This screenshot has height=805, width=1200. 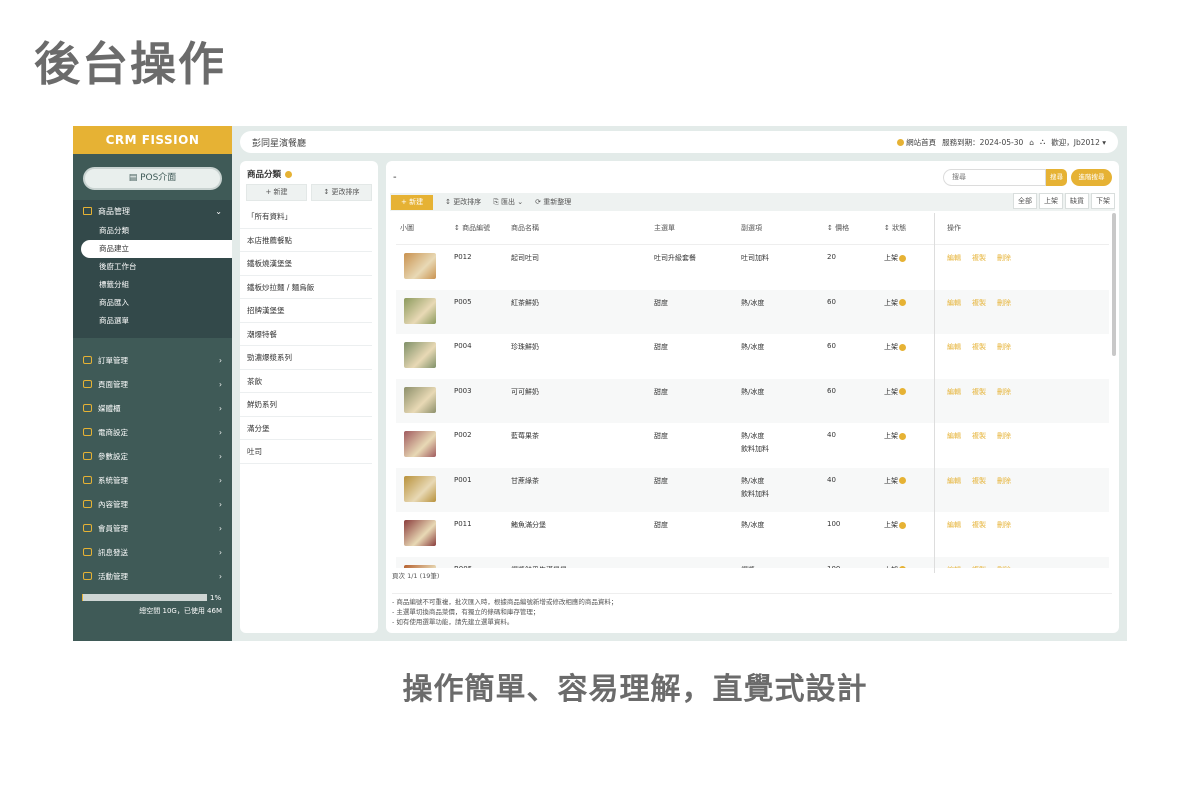 I want to click on chevron-right-icon: ›, so click(x=220, y=576).